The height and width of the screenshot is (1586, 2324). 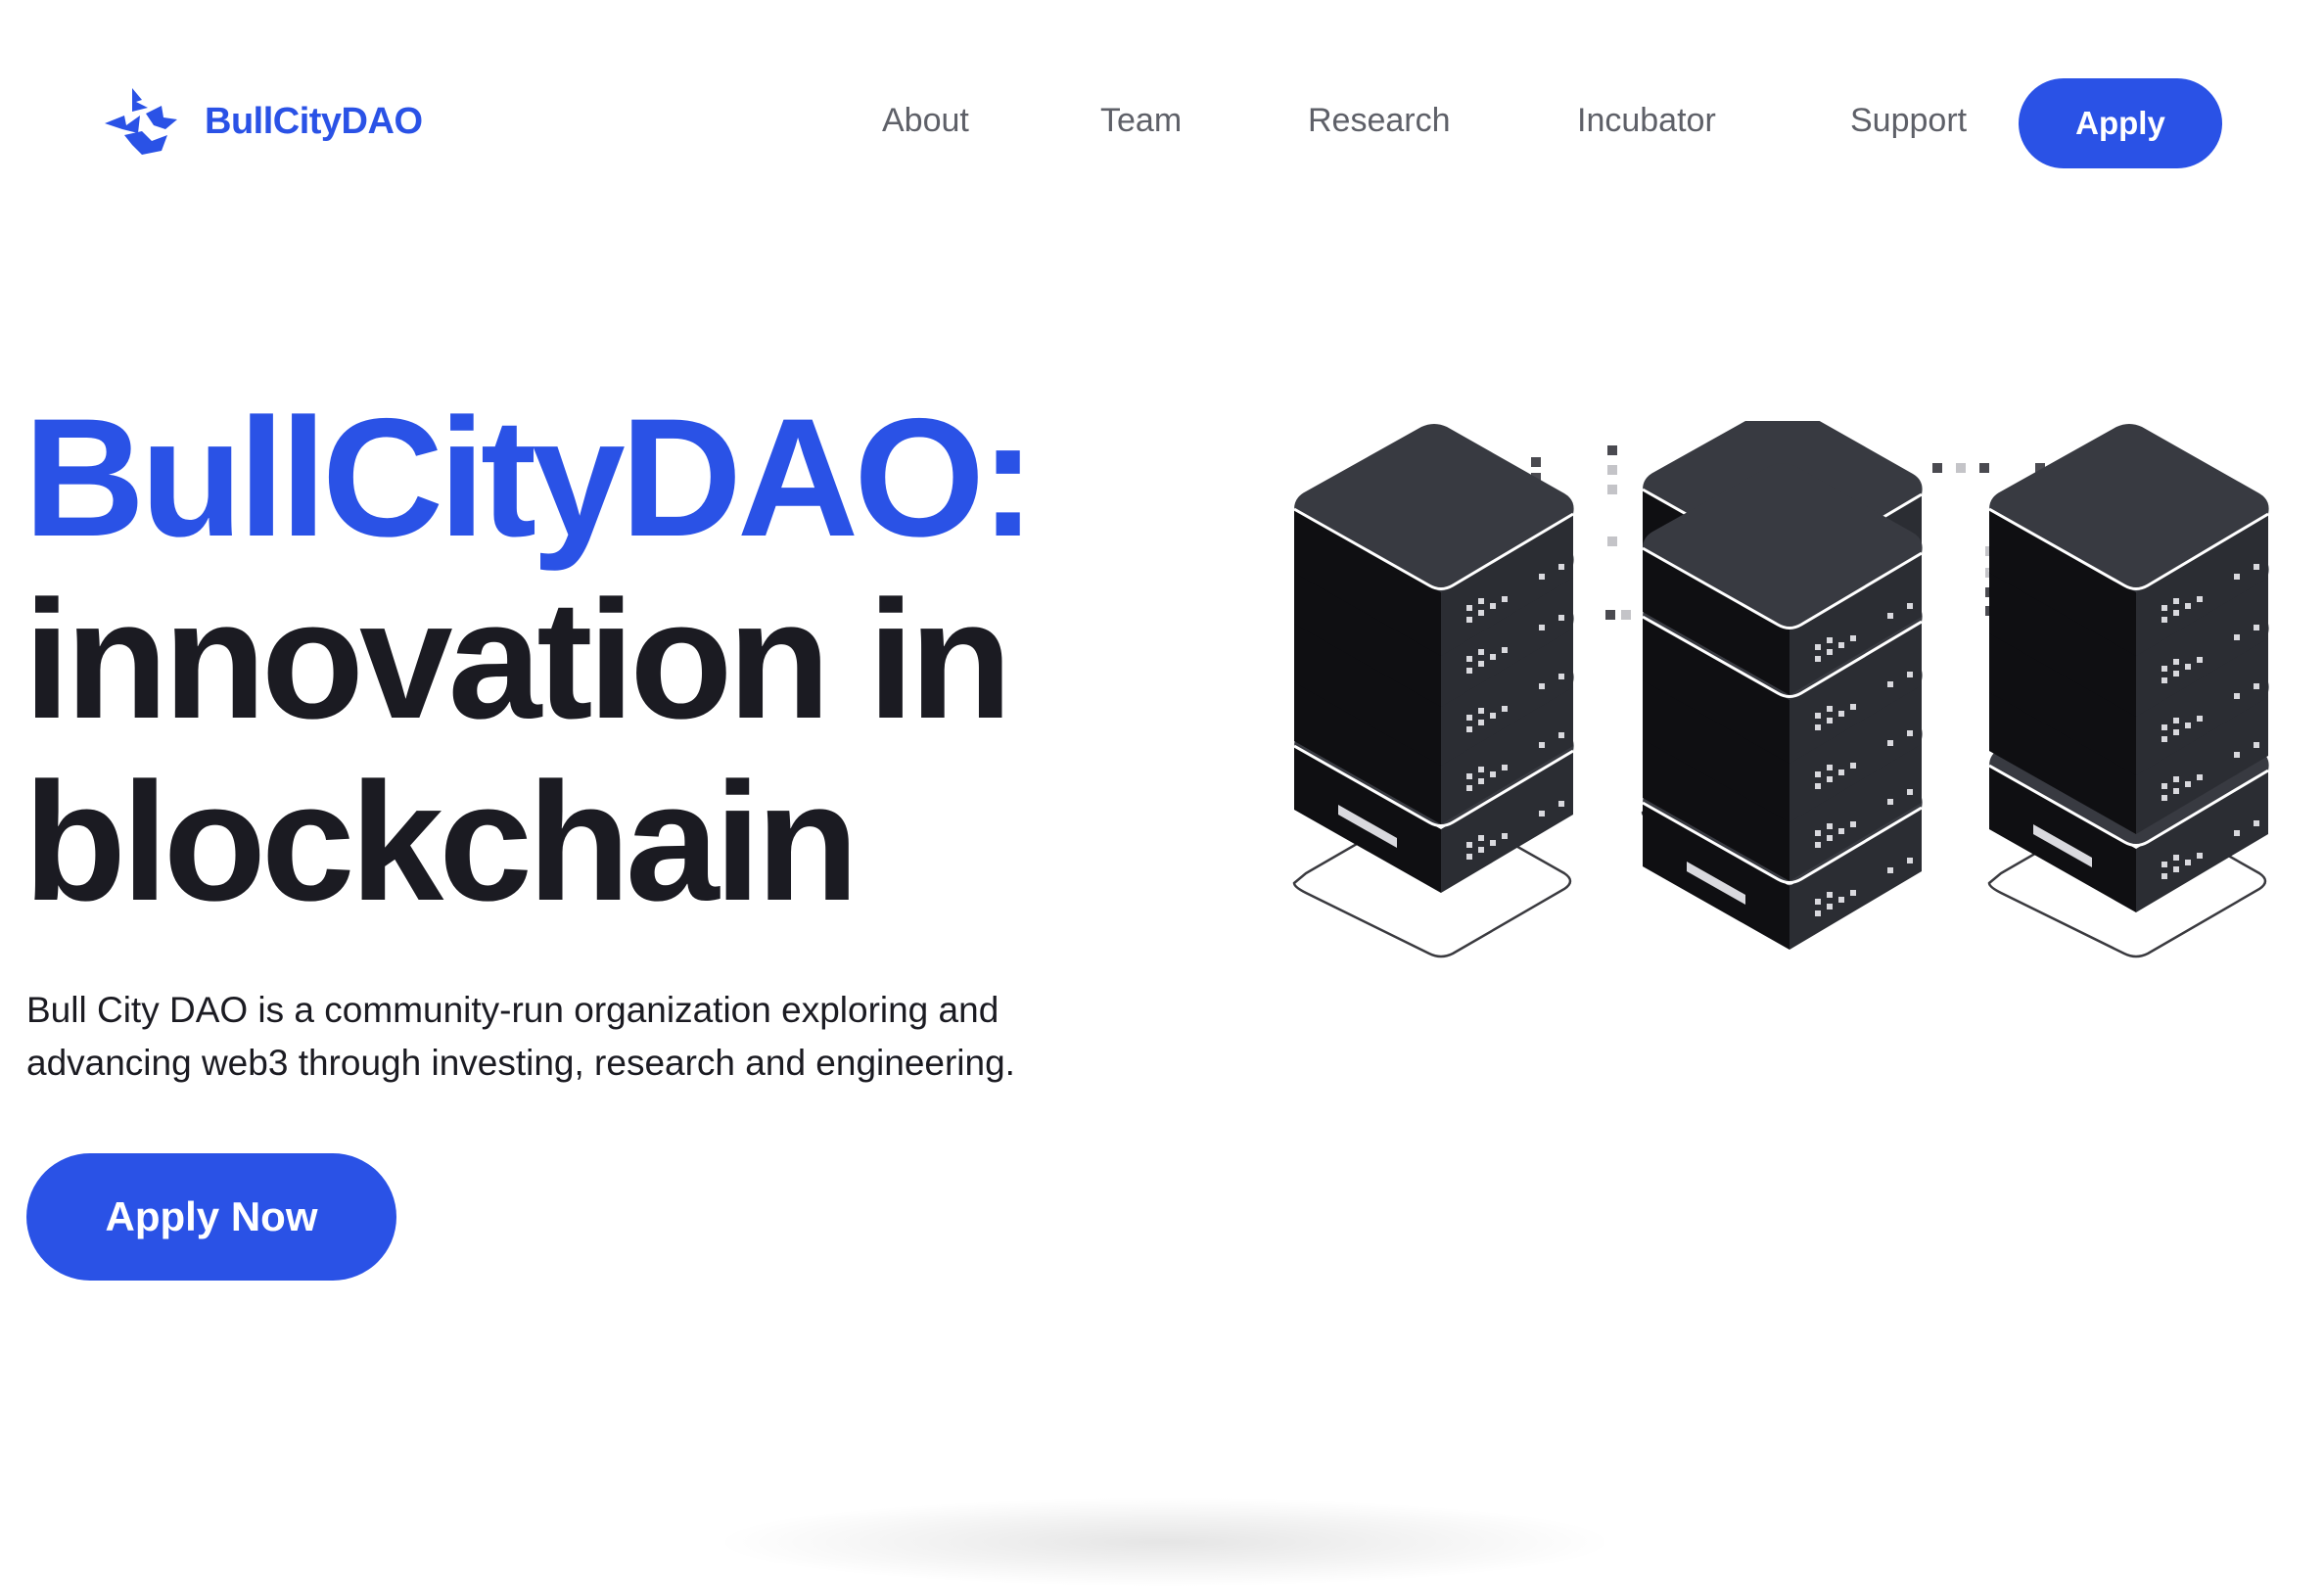 What do you see at coordinates (1164, 1542) in the screenshot?
I see `section-shadow` at bounding box center [1164, 1542].